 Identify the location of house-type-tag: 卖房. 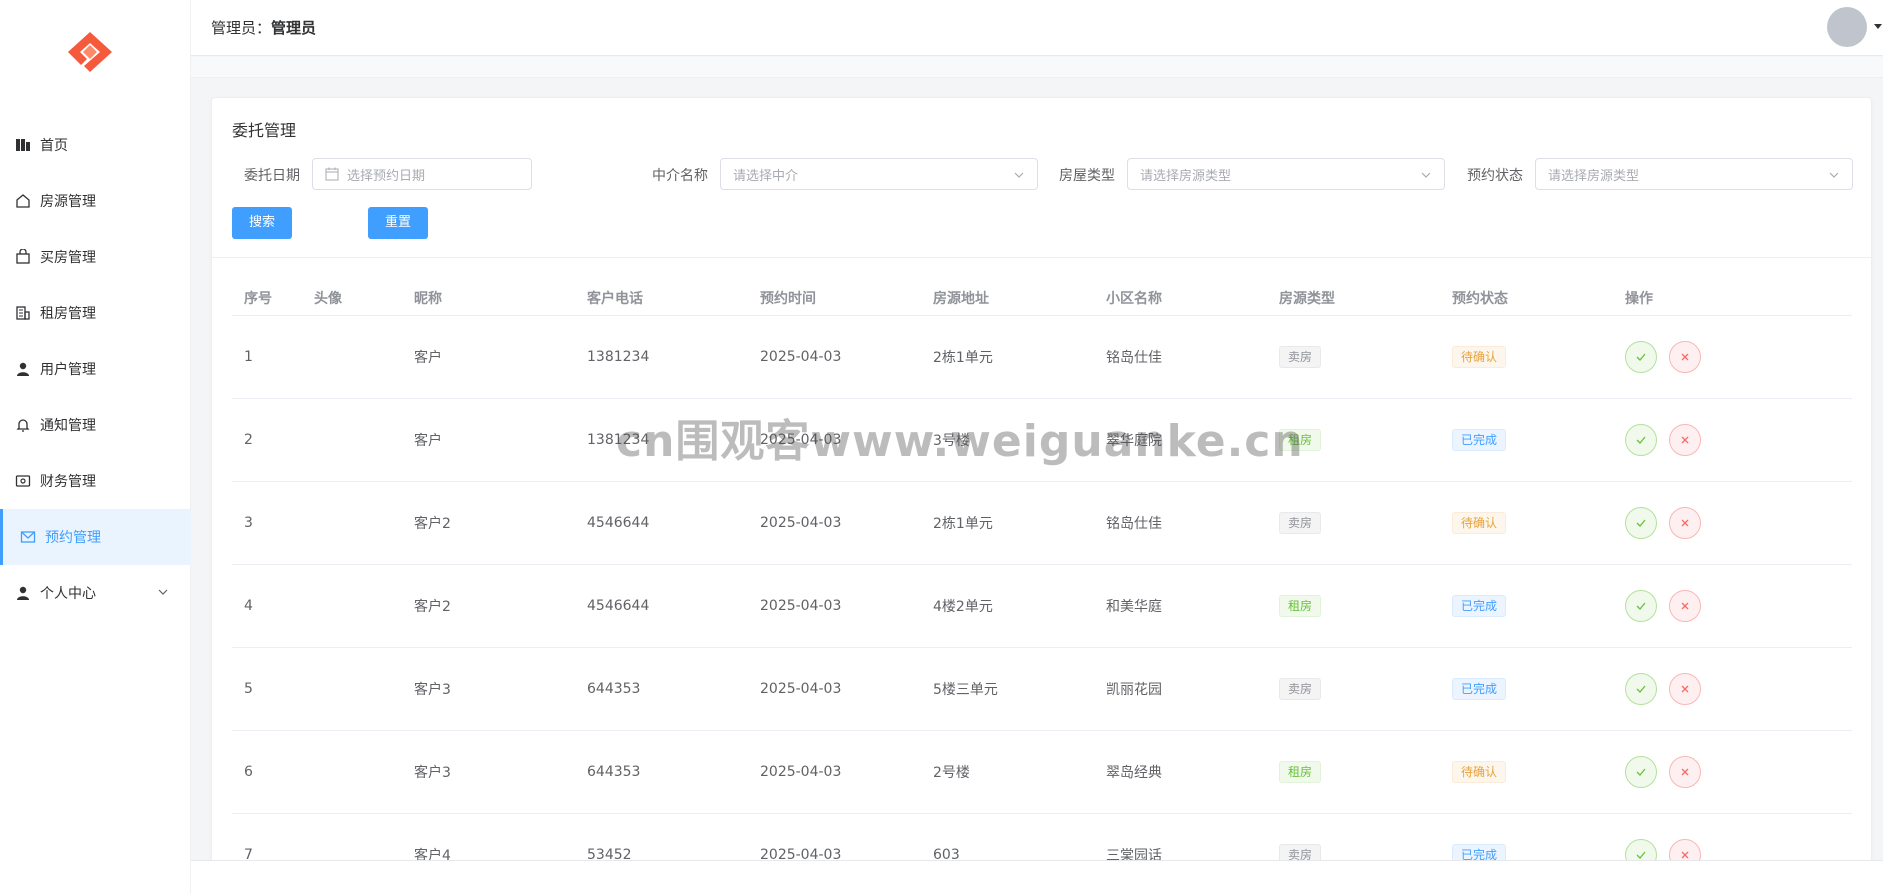
(1300, 523).